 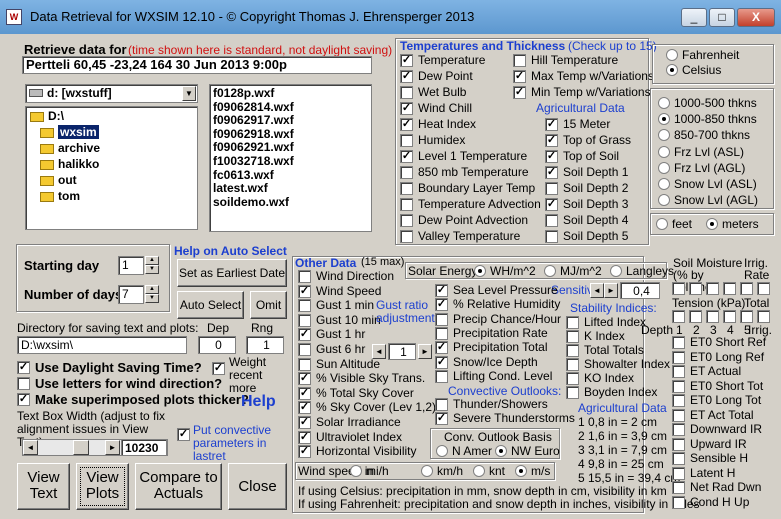 I want to click on number-of-days-input: 7, so click(x=131, y=294).